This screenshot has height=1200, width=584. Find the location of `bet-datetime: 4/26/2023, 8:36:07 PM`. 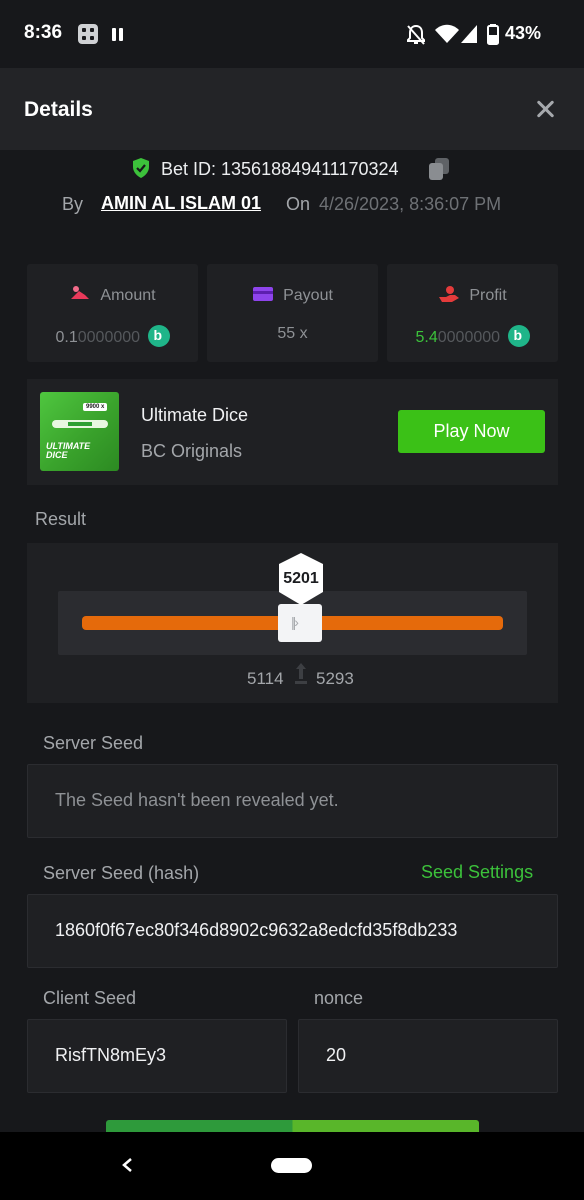

bet-datetime: 4/26/2023, 8:36:07 PM is located at coordinates (410, 204).